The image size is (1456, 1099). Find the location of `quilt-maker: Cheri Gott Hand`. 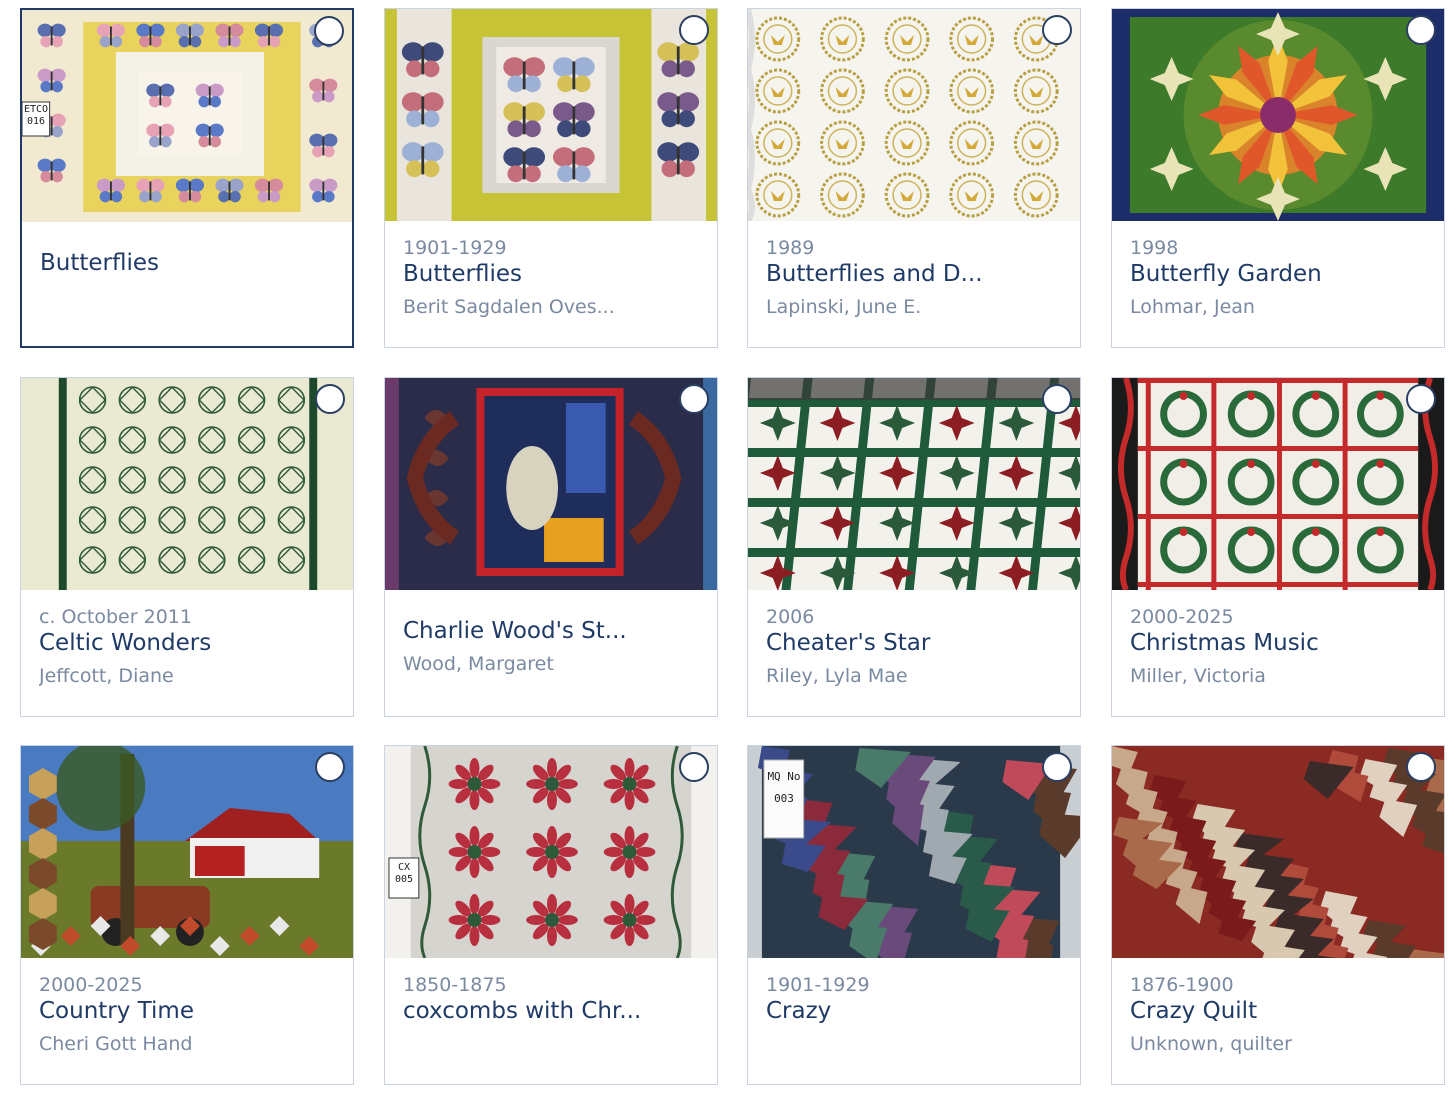

quilt-maker: Cheri Gott Hand is located at coordinates (116, 1044).